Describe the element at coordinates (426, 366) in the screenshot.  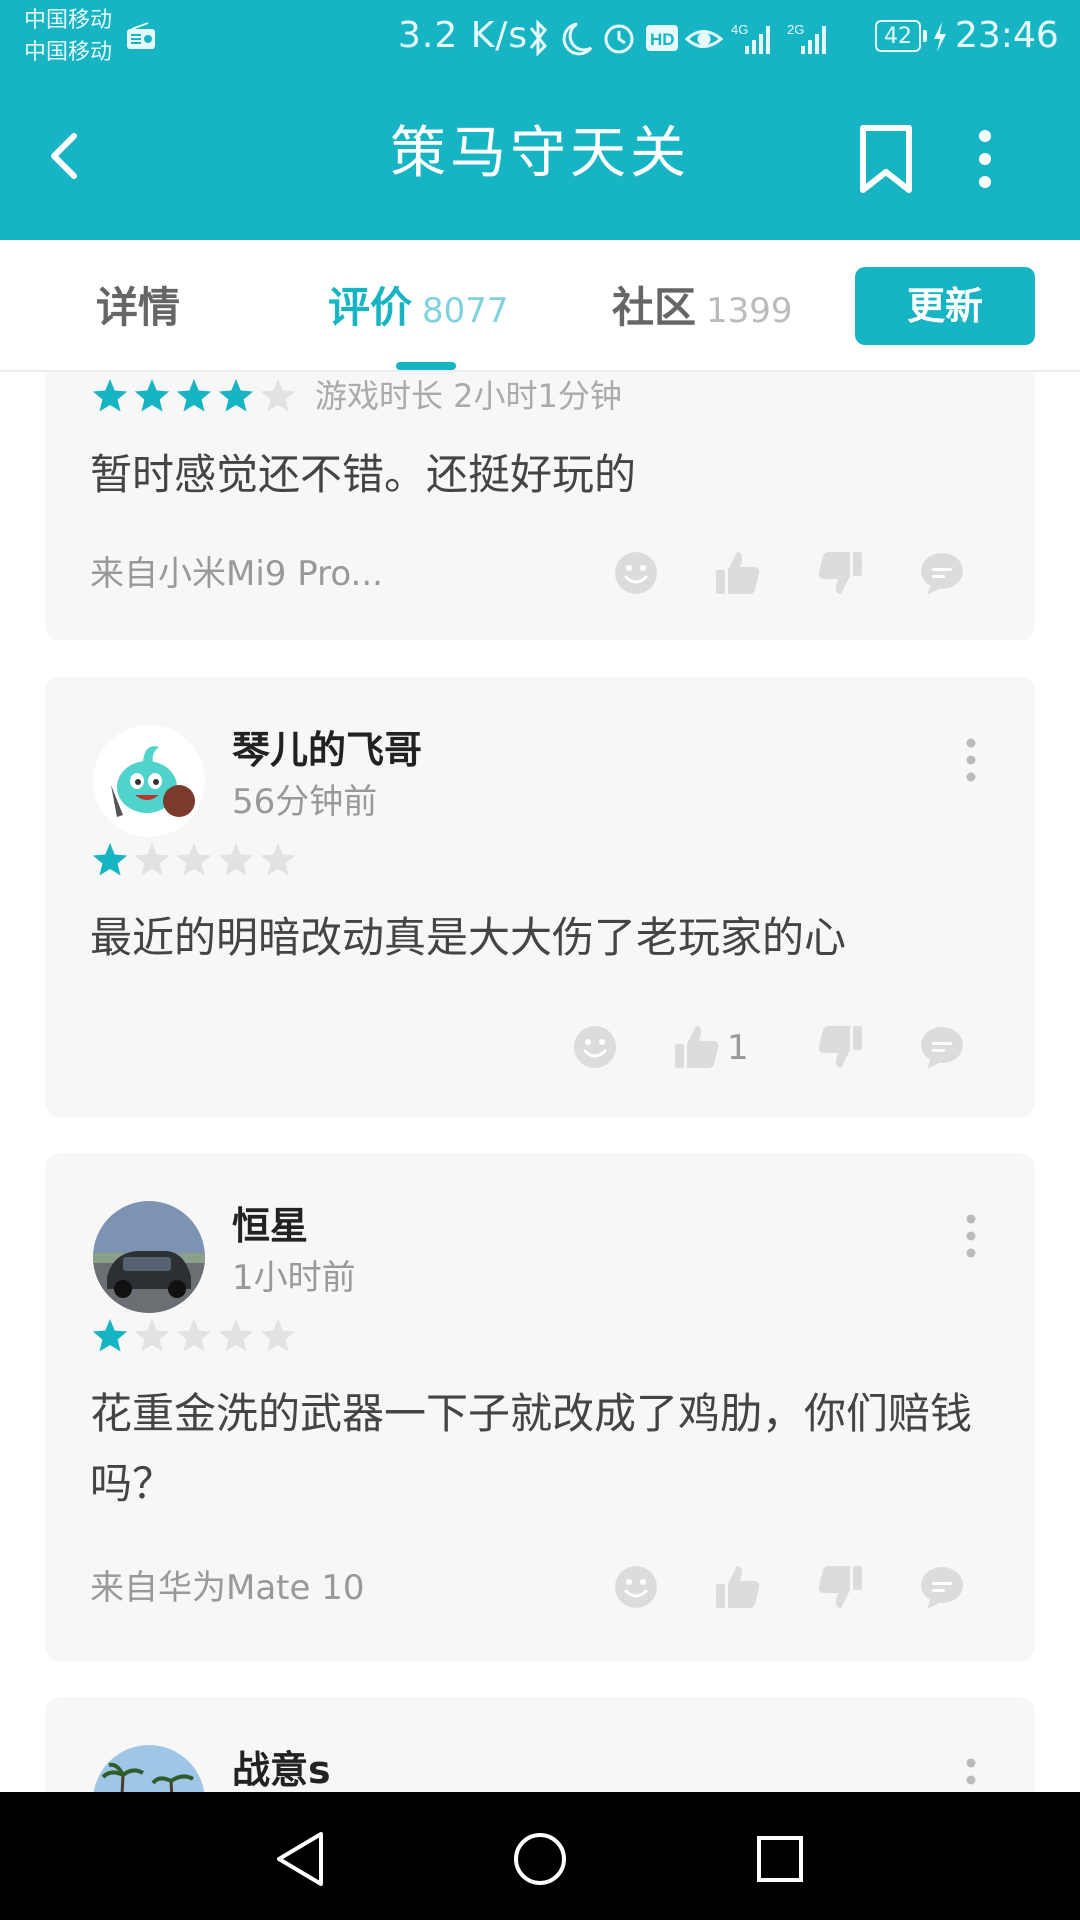
I see `tab-active-indicator` at that location.